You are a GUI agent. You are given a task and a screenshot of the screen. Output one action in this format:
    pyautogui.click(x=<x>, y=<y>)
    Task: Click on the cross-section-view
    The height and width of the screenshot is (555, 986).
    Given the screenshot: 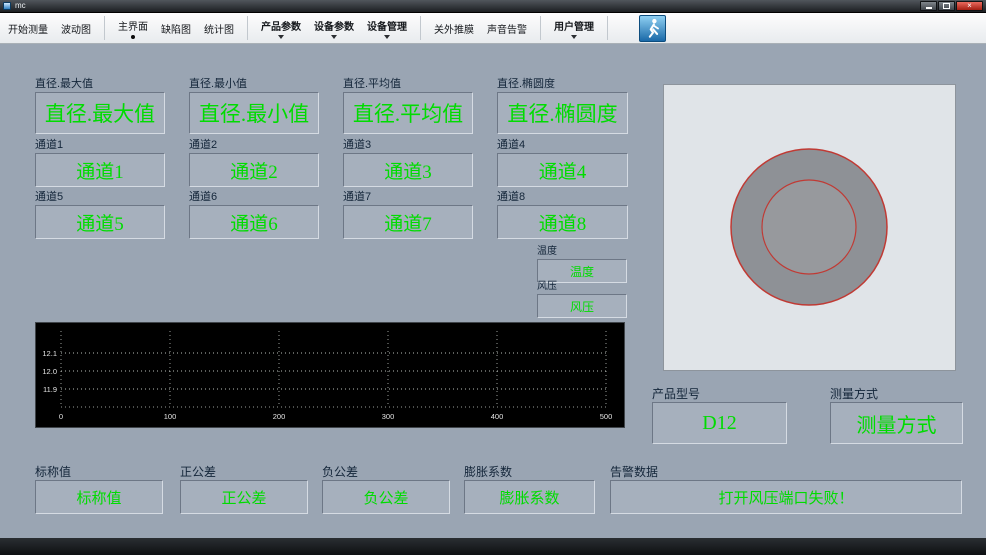 What is the action you would take?
    pyautogui.click(x=809, y=227)
    